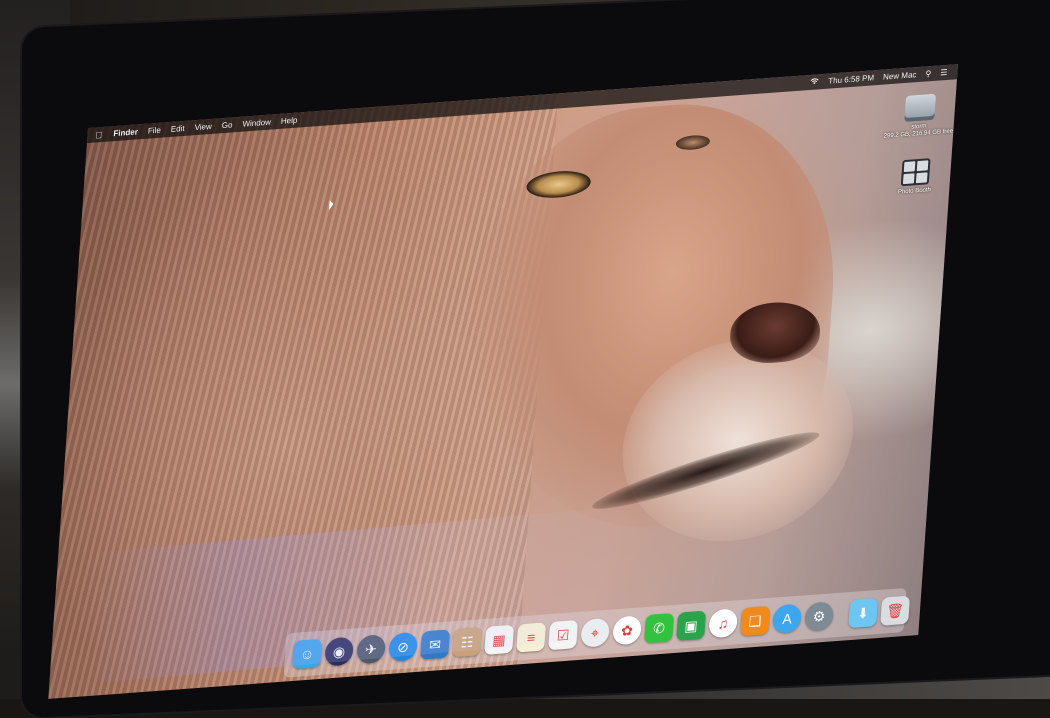 This screenshot has width=1050, height=718. Describe the element at coordinates (814, 82) in the screenshot. I see `wifi-icon` at that location.